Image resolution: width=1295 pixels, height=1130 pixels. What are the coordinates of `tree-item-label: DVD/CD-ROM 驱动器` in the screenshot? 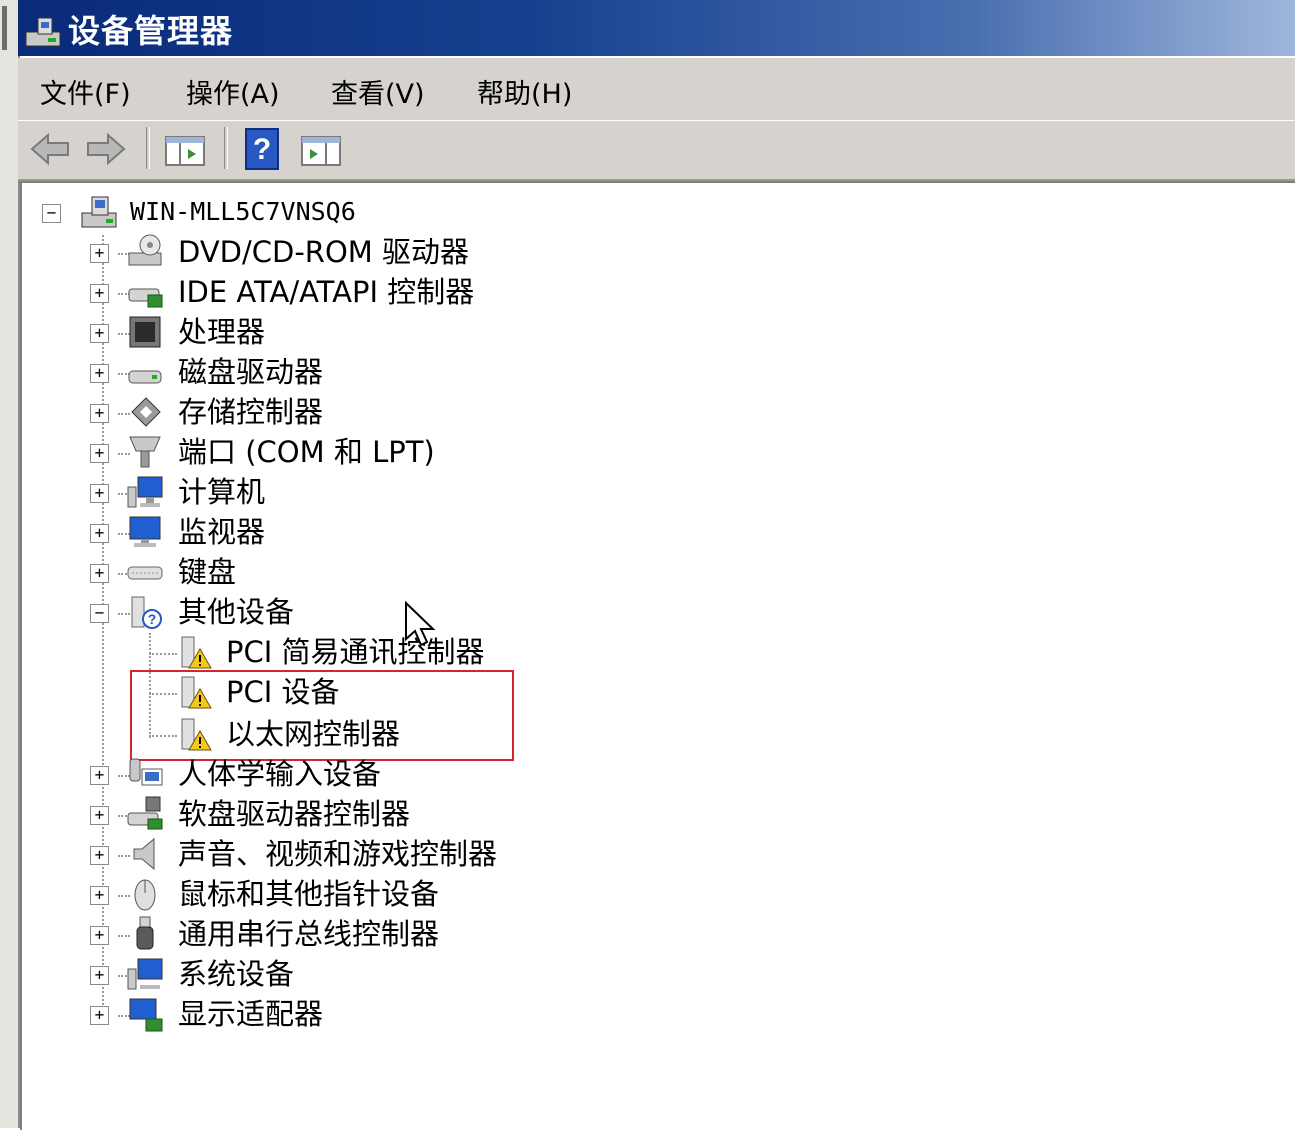 It's located at (323, 252).